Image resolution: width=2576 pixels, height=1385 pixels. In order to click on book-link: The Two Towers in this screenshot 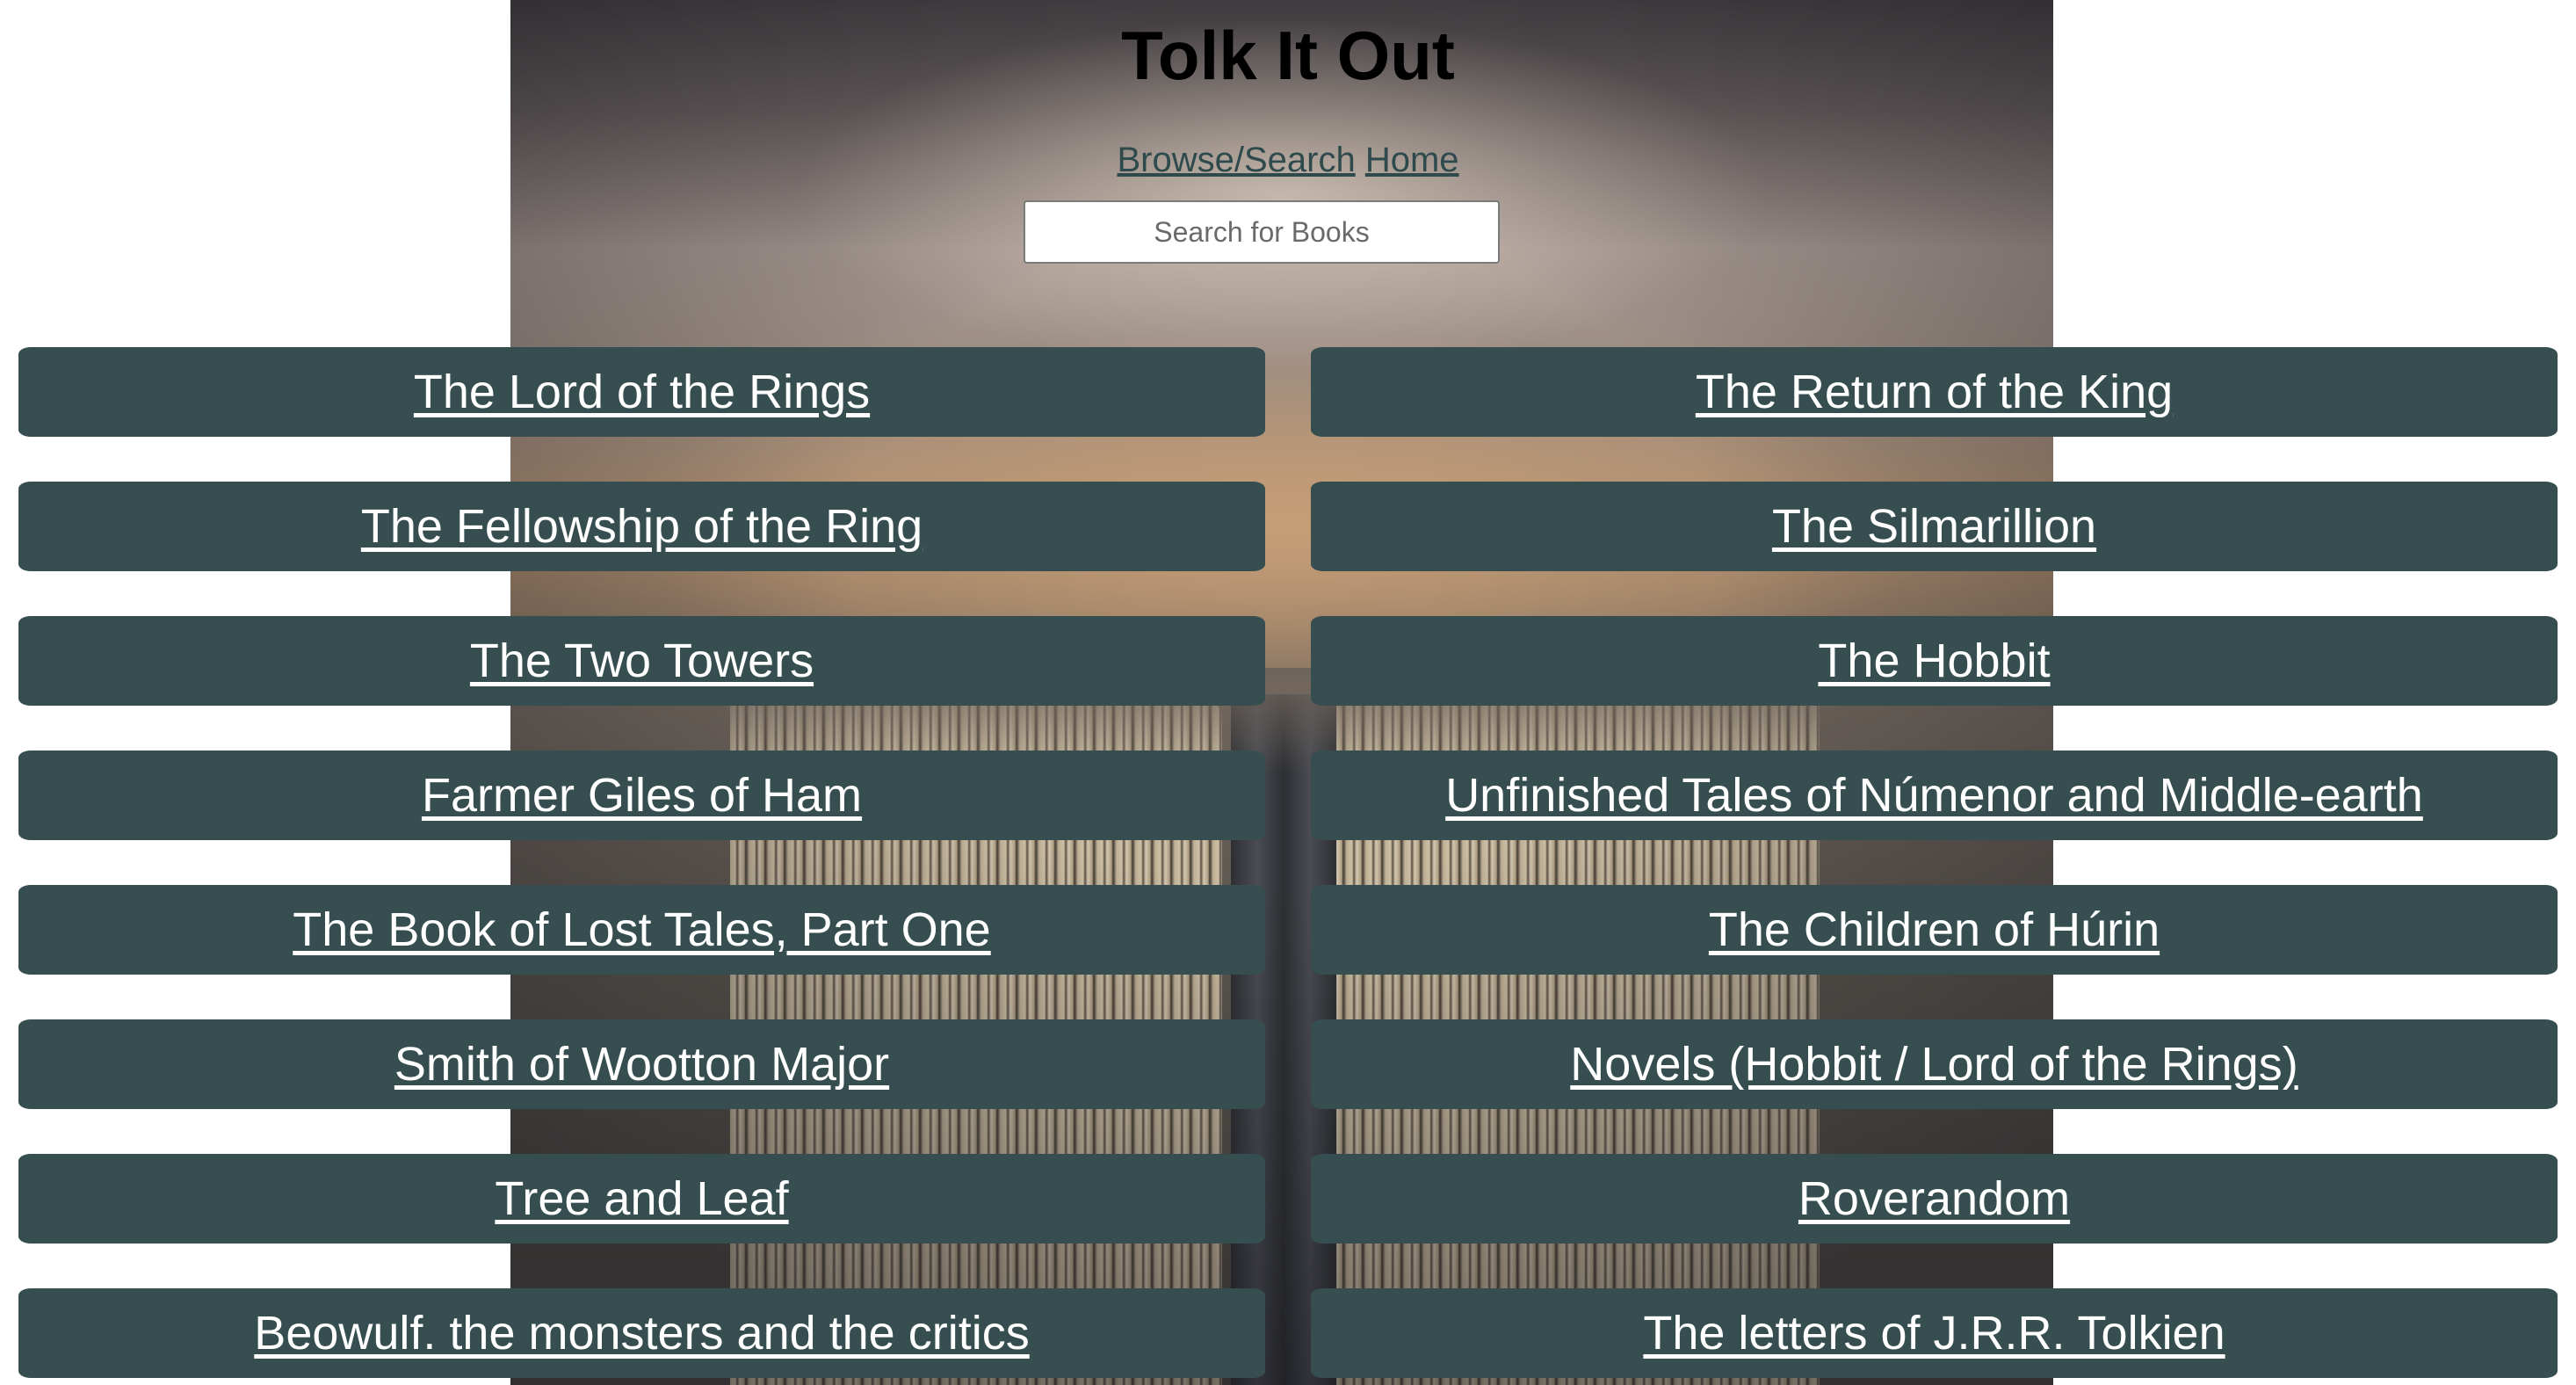, I will do `click(641, 661)`.